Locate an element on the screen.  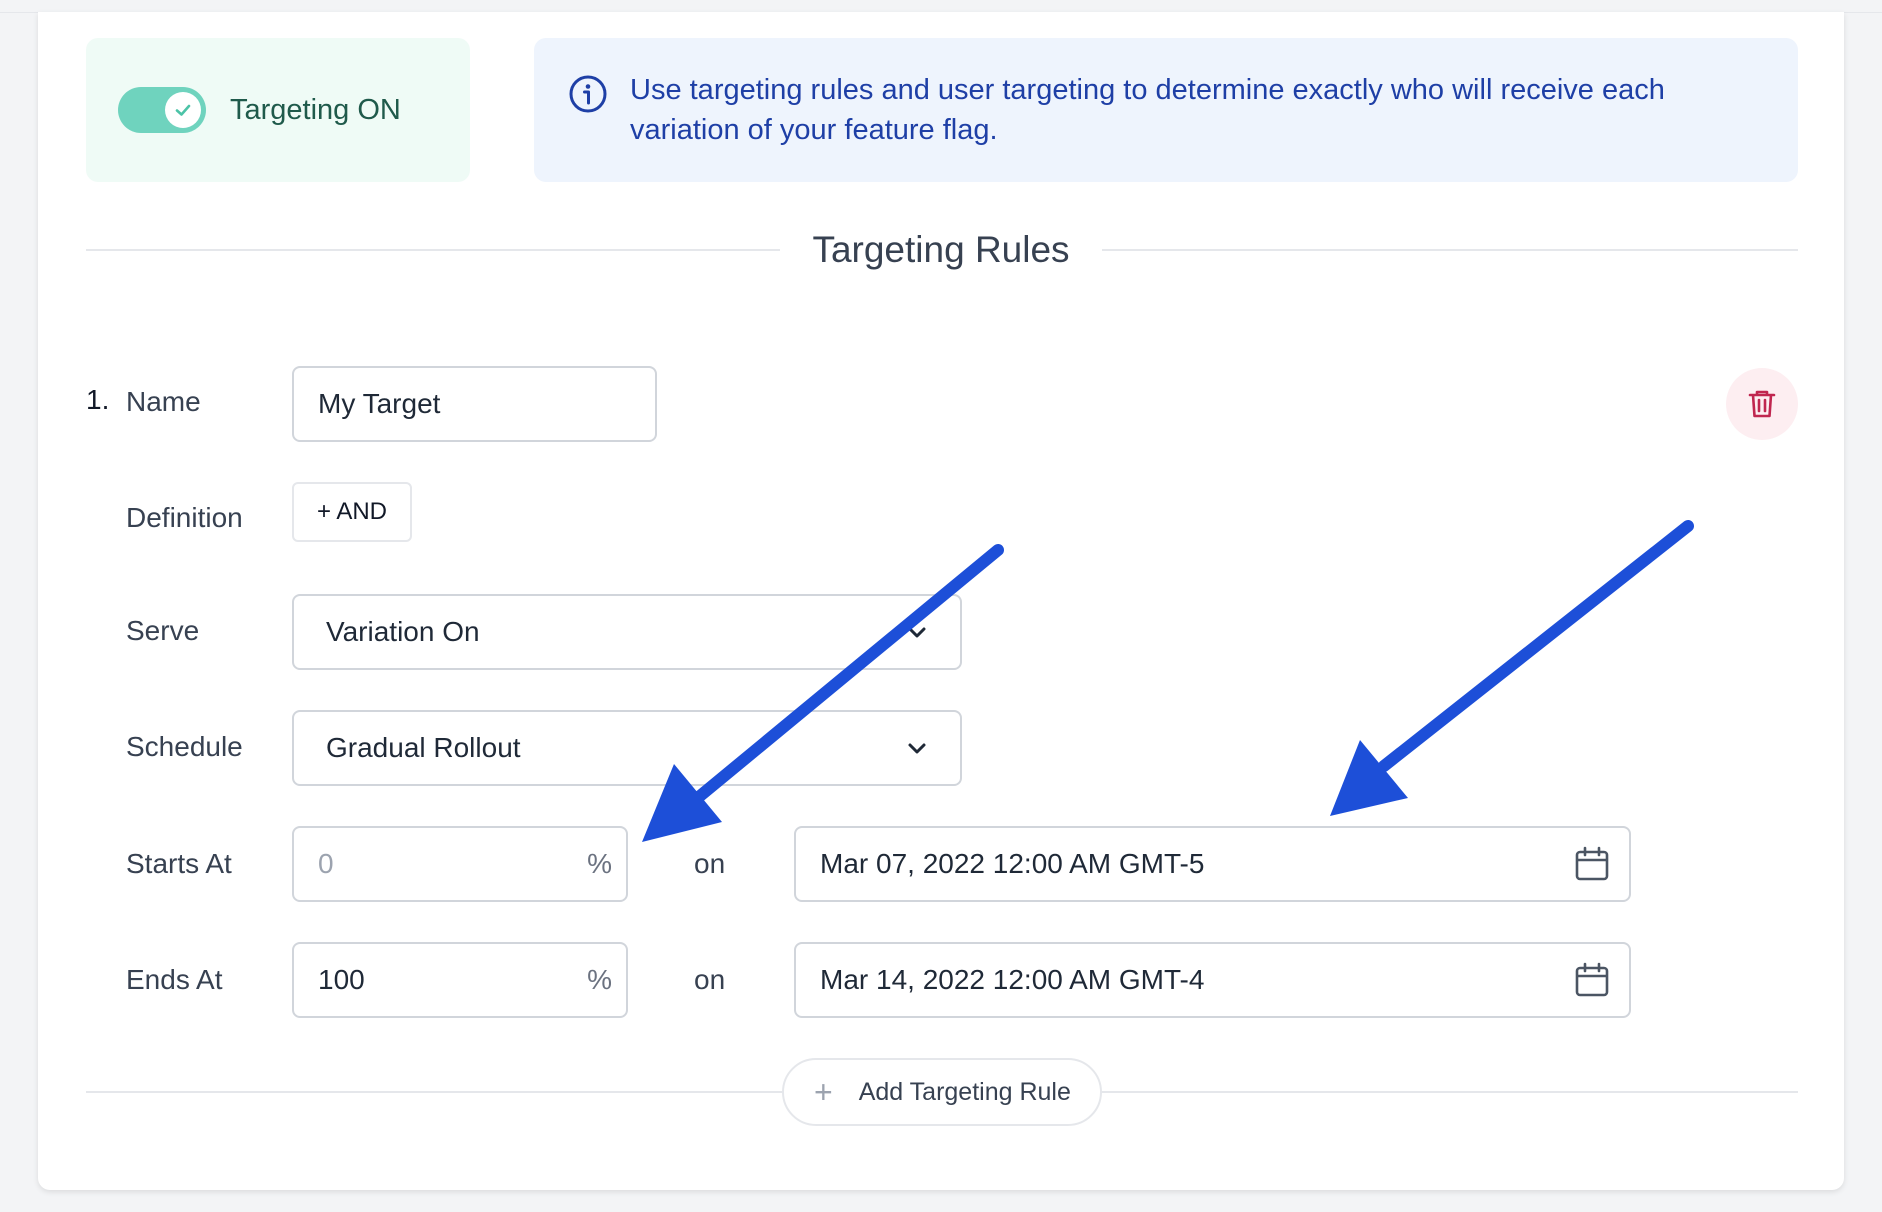
delete-rule-button is located at coordinates (1762, 404).